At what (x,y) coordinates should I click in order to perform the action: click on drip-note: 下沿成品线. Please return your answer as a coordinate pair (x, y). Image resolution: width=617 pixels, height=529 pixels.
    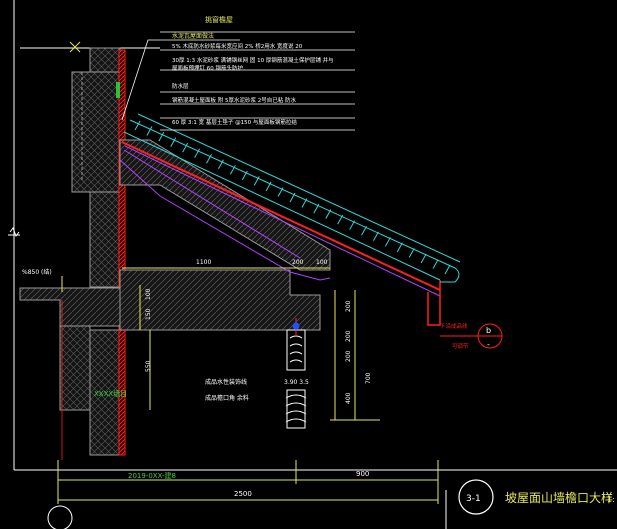
    Looking at the image, I should click on (454, 326).